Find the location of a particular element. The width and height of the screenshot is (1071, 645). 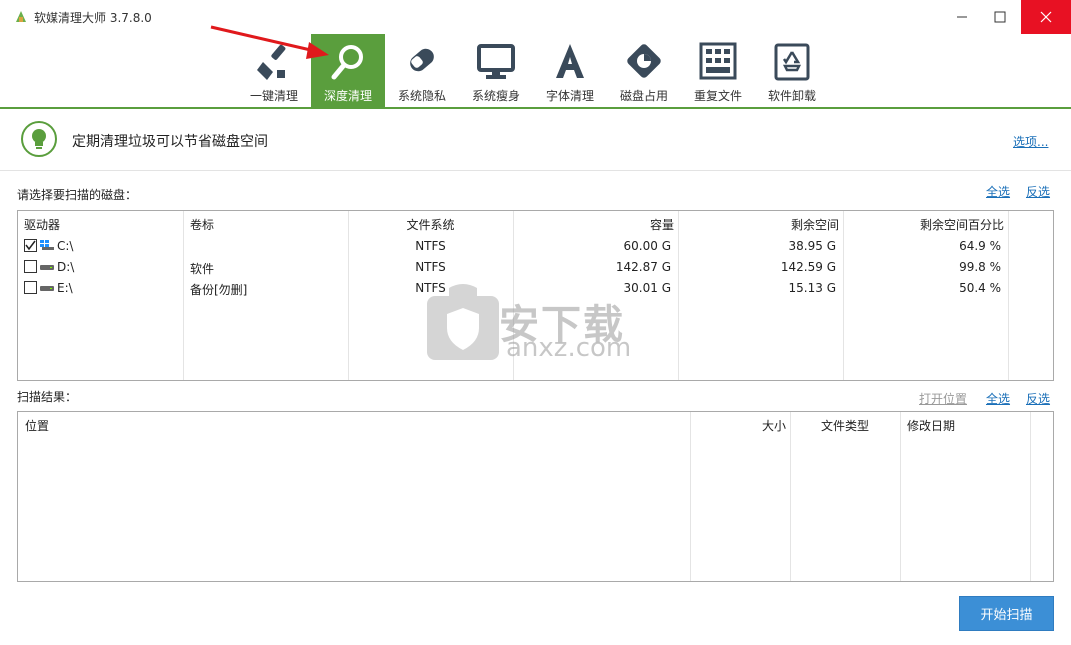

tab-label: 一键清理 is located at coordinates (273, 96).